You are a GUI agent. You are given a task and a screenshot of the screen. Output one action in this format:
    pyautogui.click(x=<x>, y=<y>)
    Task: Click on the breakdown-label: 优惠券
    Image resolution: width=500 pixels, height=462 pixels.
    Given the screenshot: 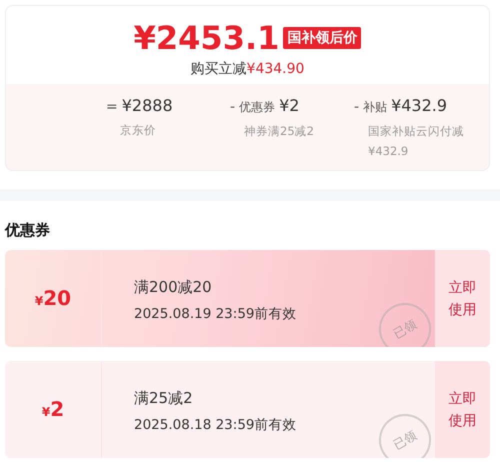 What is the action you would take?
    pyautogui.click(x=257, y=107)
    